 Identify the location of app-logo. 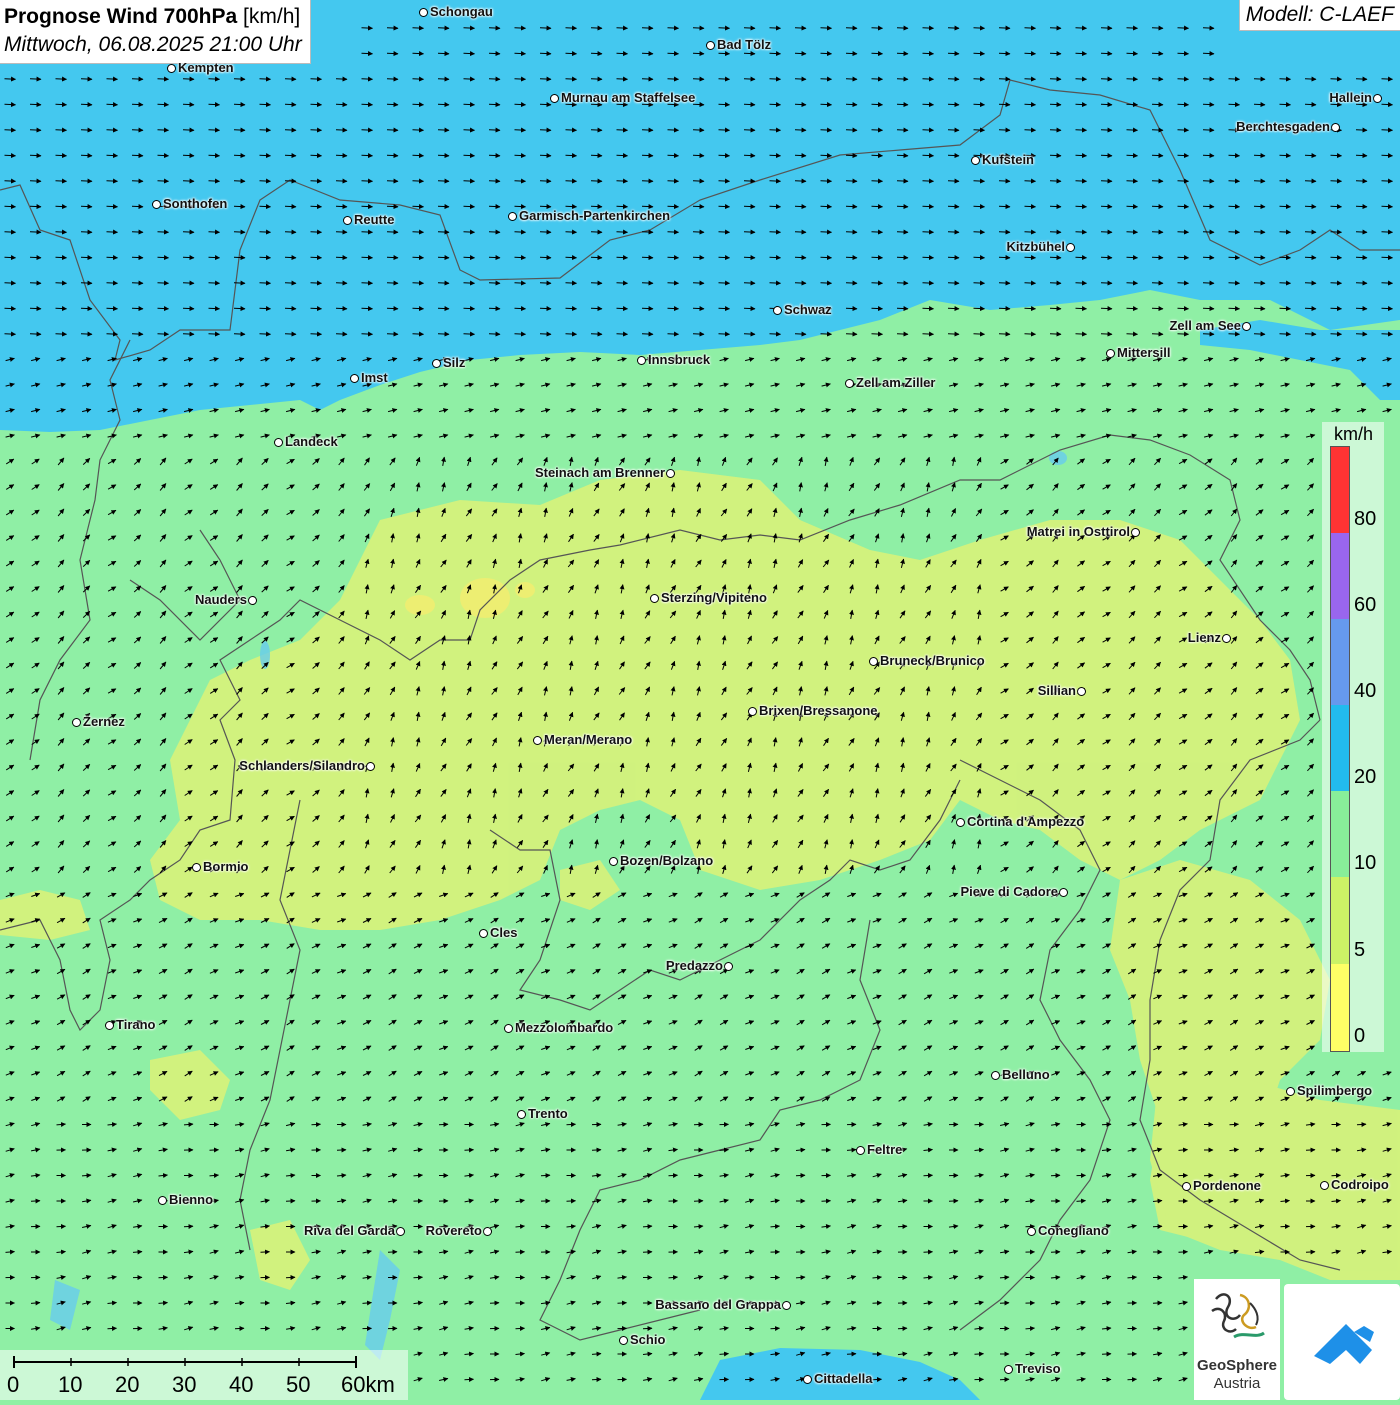
(1342, 1342).